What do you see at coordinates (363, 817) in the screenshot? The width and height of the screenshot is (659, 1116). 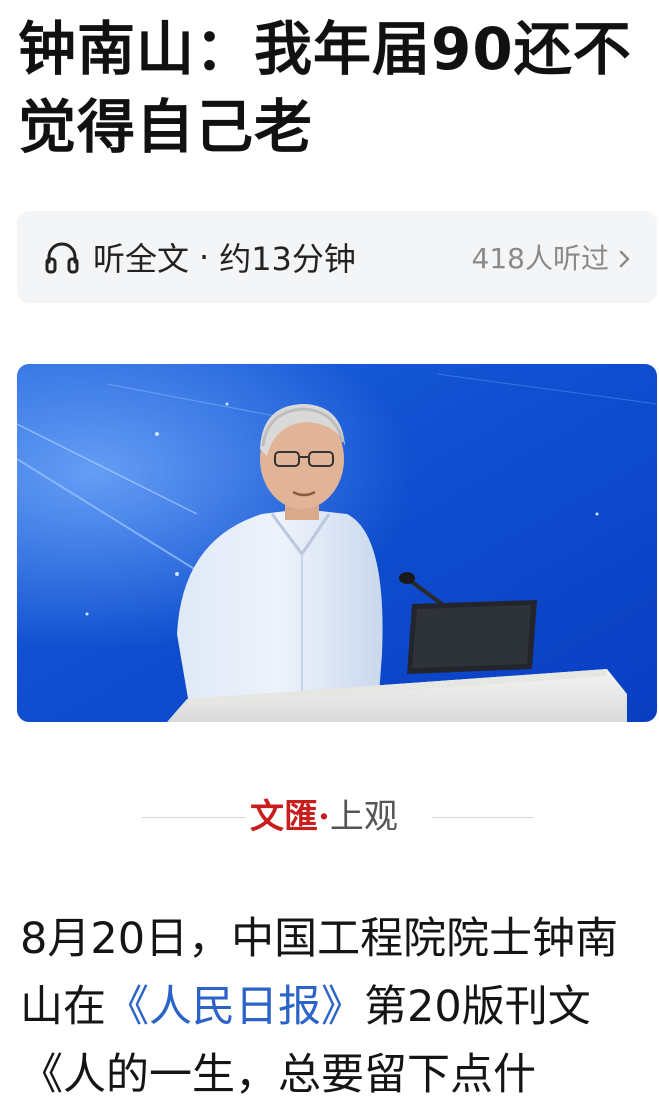 I see `source-secondary: 上观` at bounding box center [363, 817].